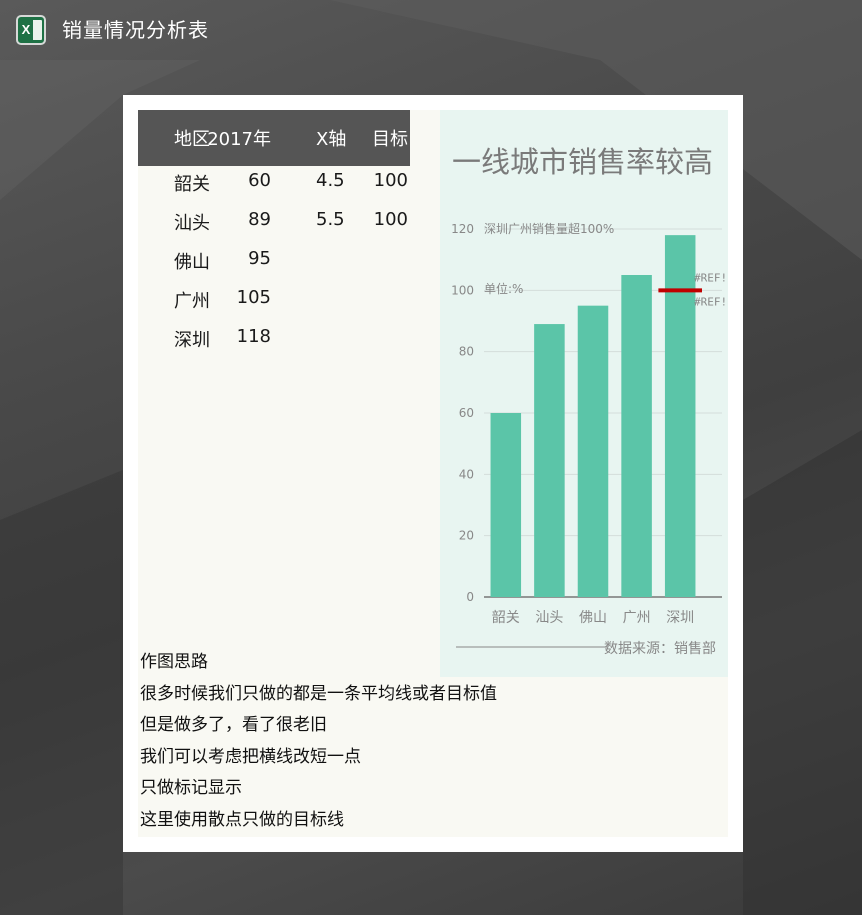 This screenshot has width=862, height=915. I want to click on y-tick-label: 100, so click(462, 290).